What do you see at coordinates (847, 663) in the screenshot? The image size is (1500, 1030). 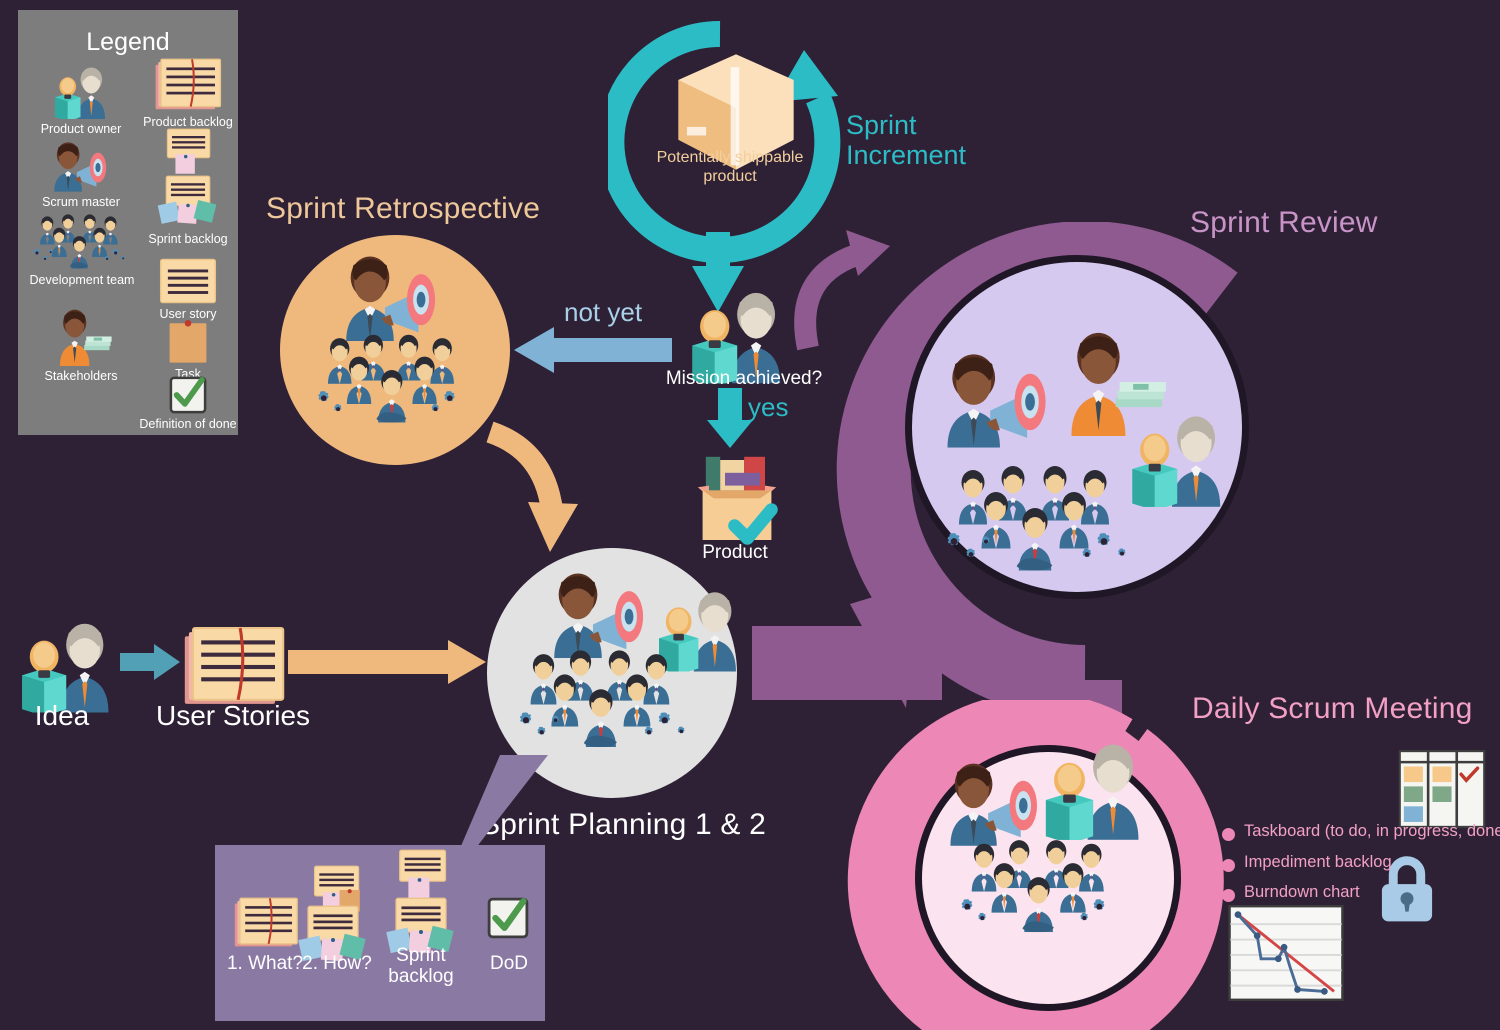 I see `purple-connector-band` at bounding box center [847, 663].